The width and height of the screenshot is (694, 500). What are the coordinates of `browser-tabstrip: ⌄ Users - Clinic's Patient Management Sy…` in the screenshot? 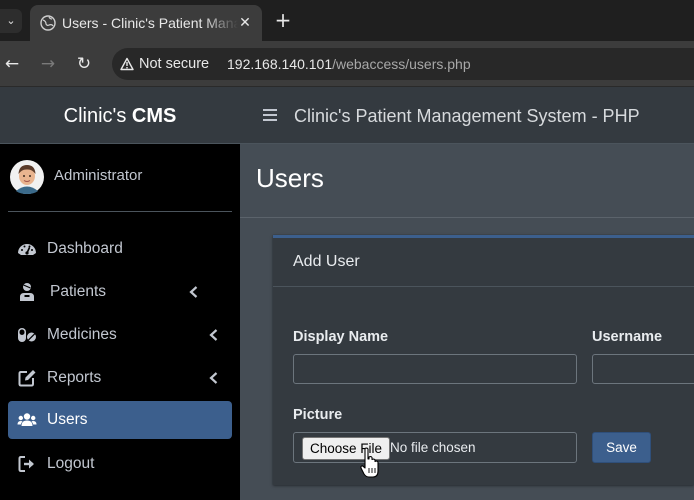 It's located at (347, 20).